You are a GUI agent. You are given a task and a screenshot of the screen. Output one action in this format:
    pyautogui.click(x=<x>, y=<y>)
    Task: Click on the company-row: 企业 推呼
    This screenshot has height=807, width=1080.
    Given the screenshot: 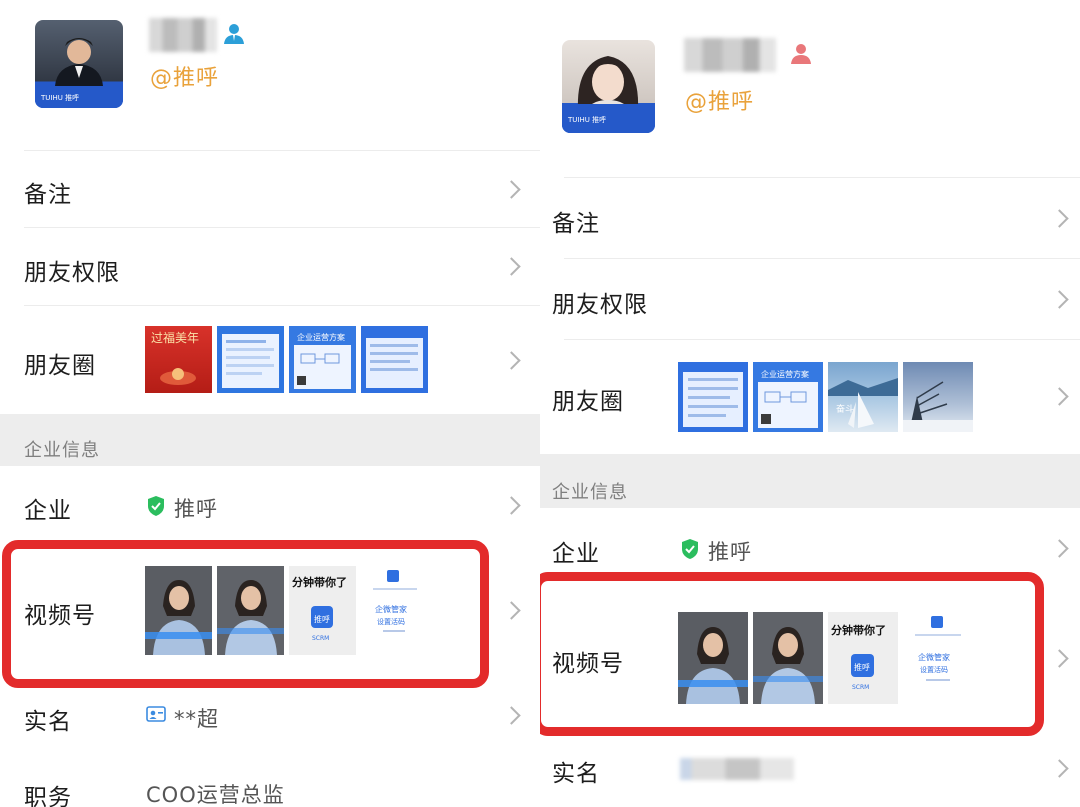 What is the action you would take?
    pyautogui.click(x=270, y=505)
    